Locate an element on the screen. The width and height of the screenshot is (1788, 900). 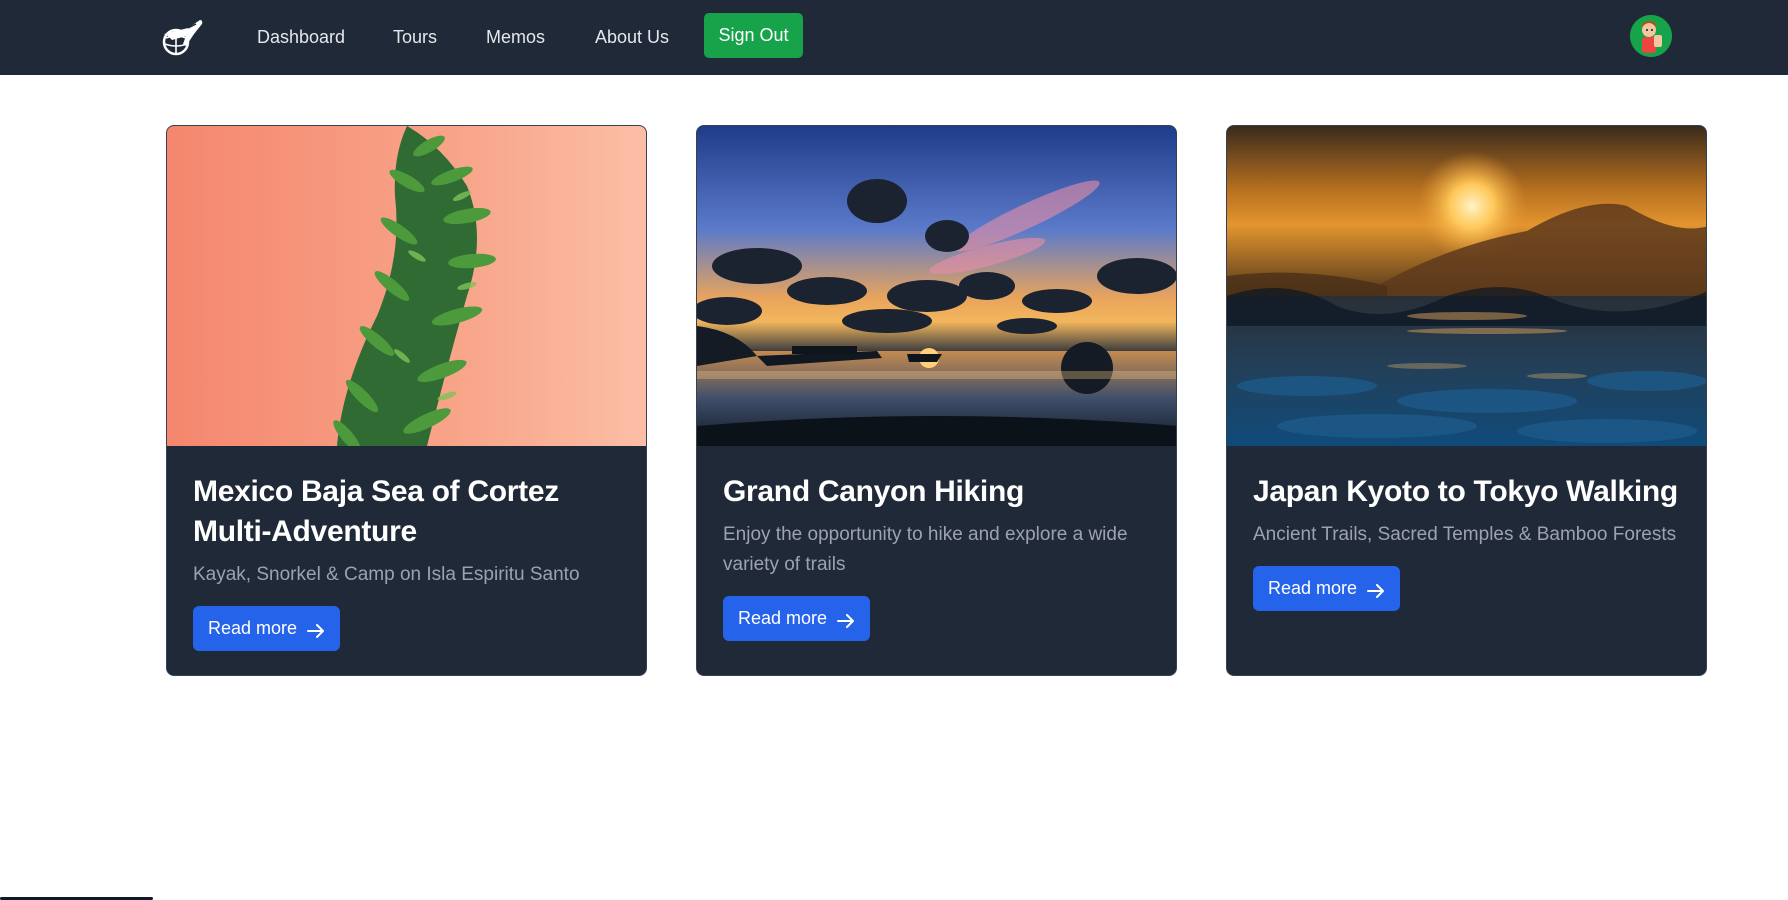
sunset-ocean-waves-photo is located at coordinates (1466, 286).